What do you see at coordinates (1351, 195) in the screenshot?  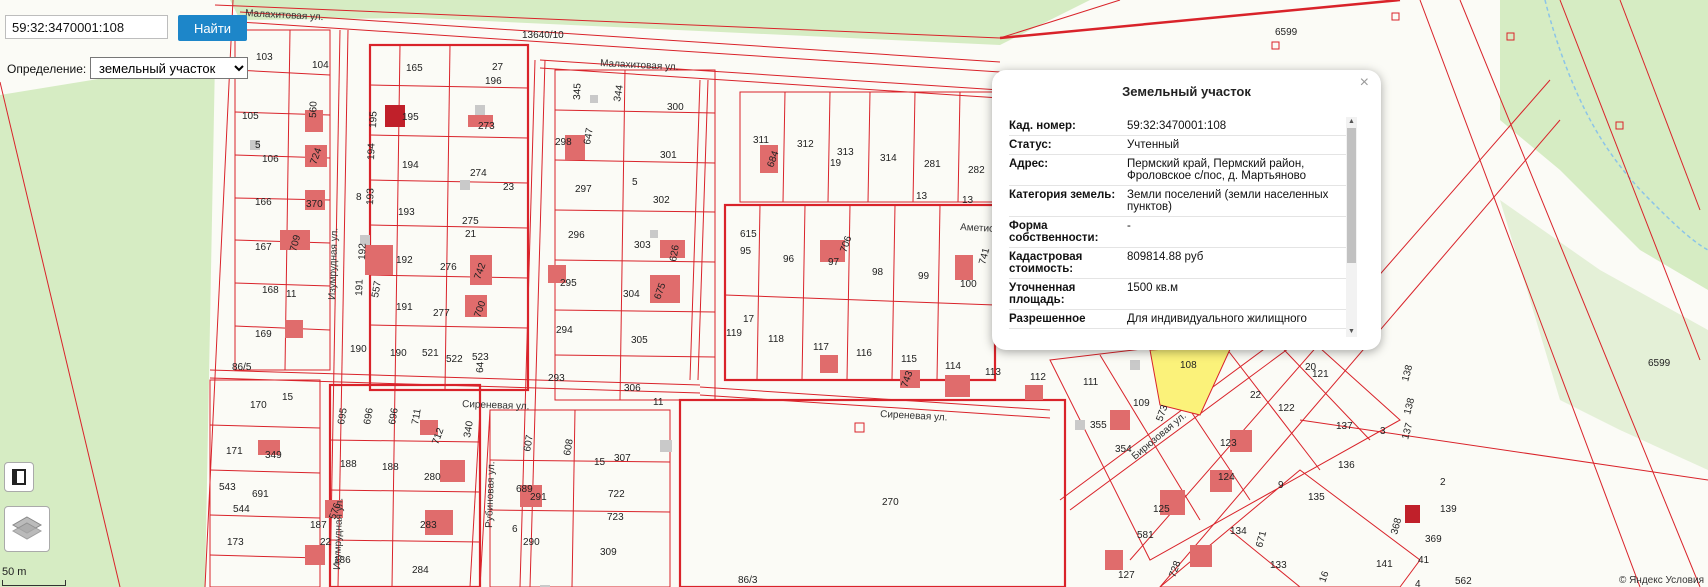 I see `scroll-thumb` at bounding box center [1351, 195].